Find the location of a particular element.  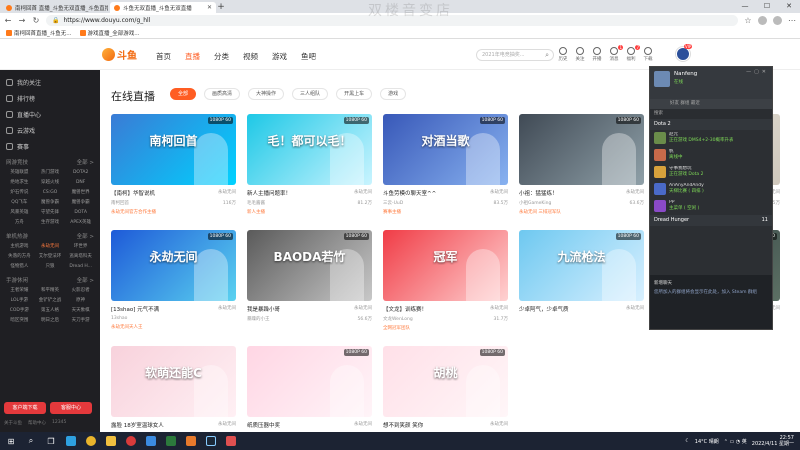

stream-title: [13shao] 元气不满 is located at coordinates (135, 309).